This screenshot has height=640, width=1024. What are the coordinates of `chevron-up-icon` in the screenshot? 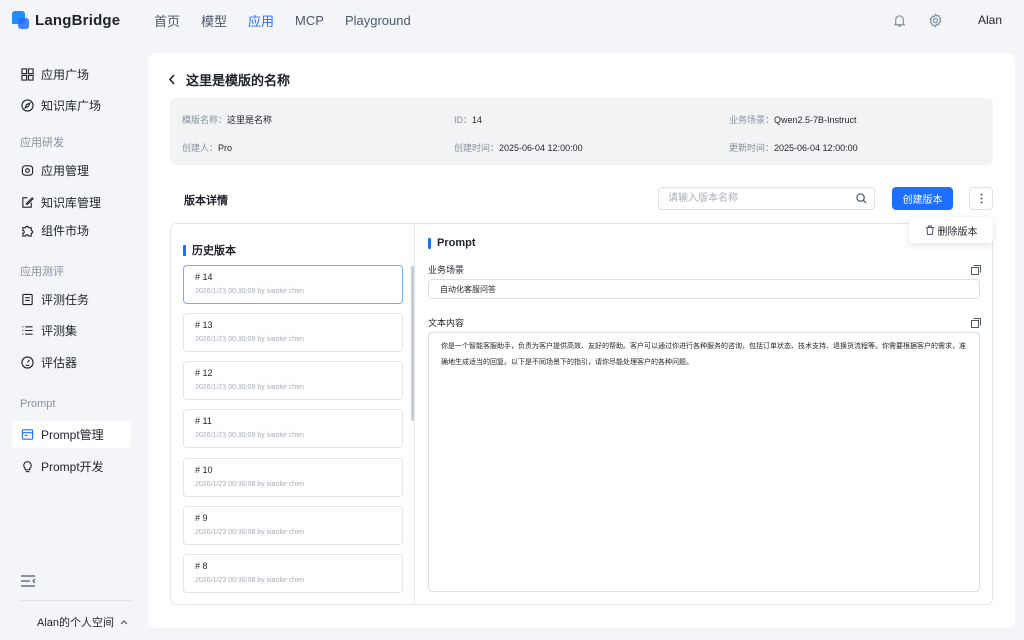 It's located at (124, 622).